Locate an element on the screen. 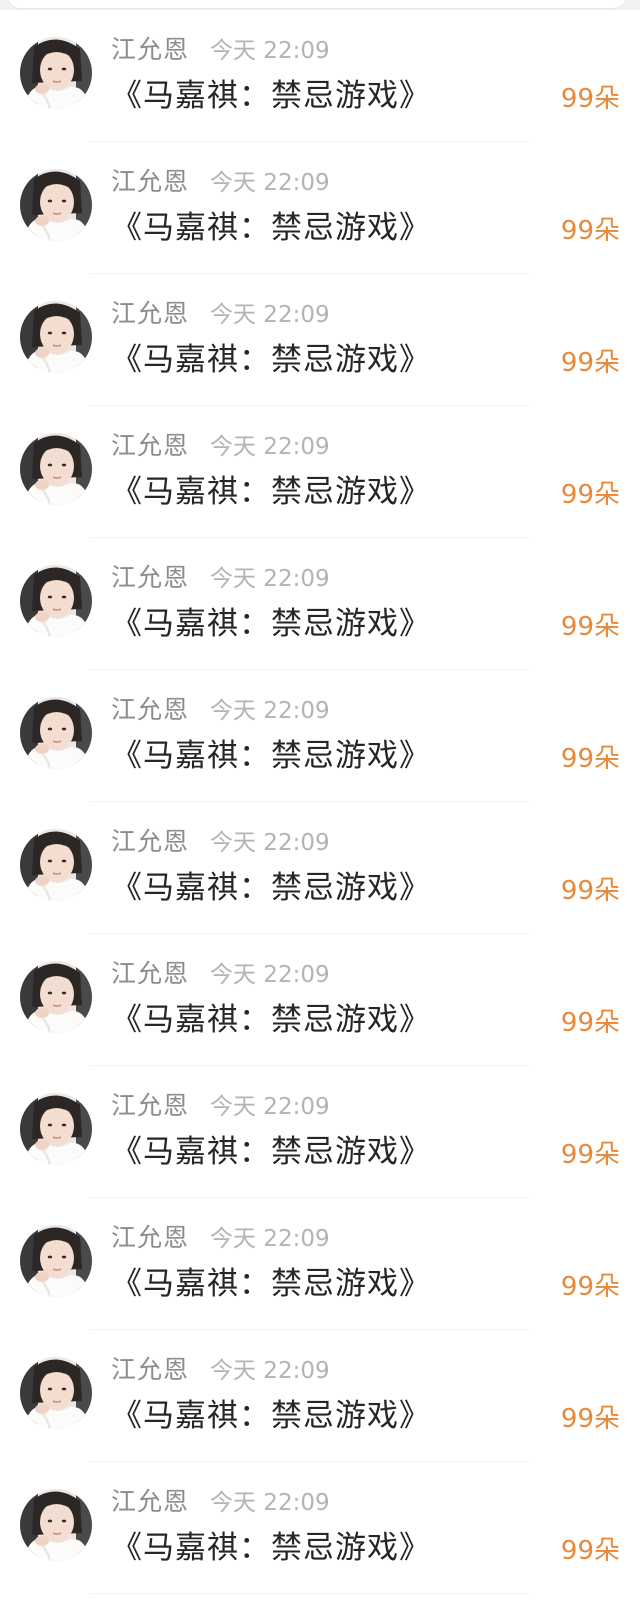  top-edge is located at coordinates (320, 5).